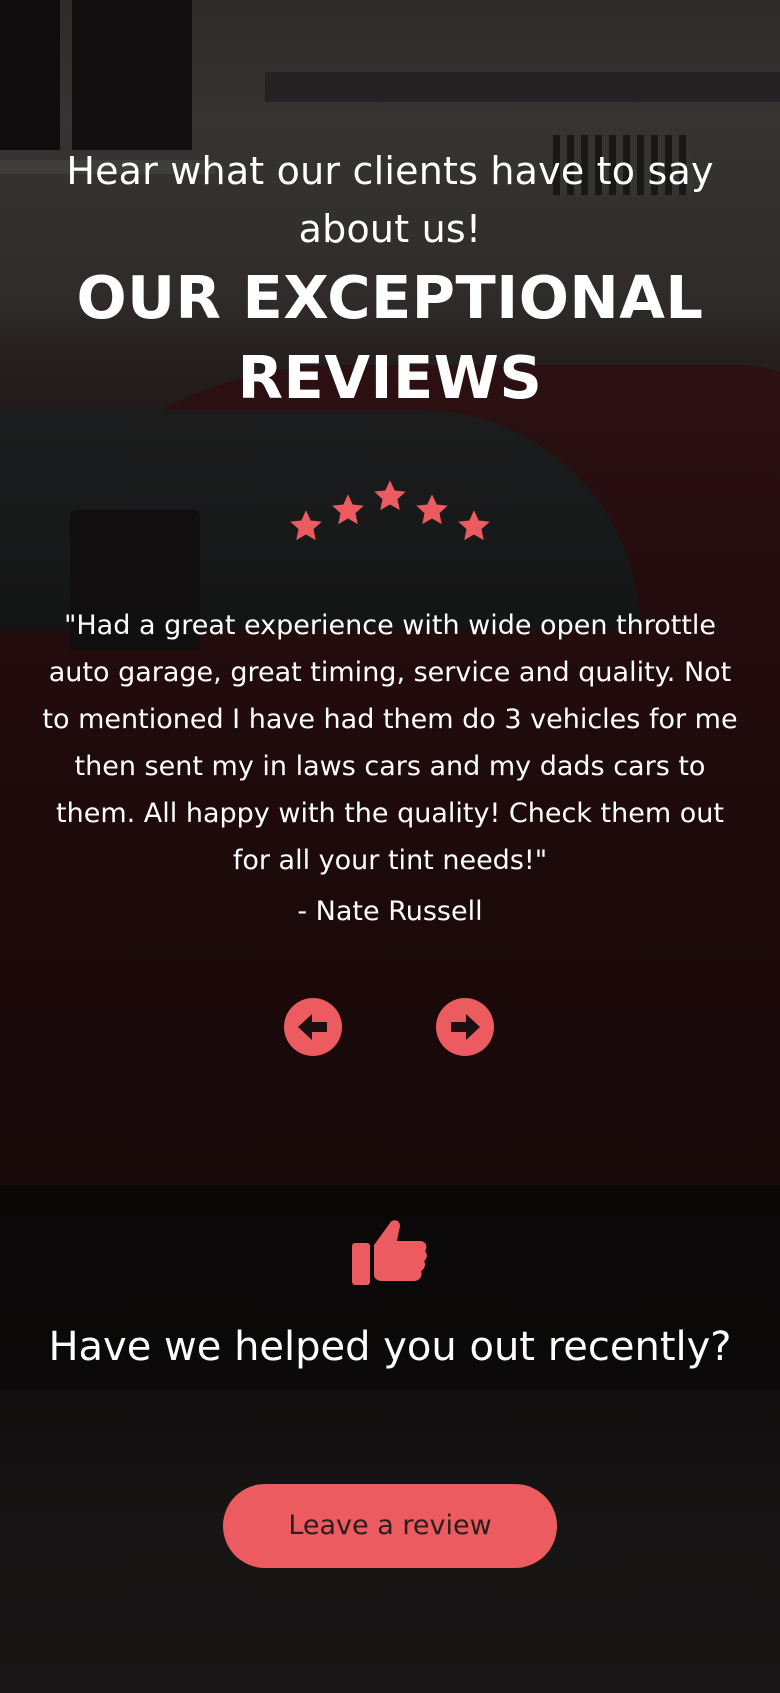 This screenshot has width=780, height=1693. I want to click on thumbs-up-icon, so click(389, 1252).